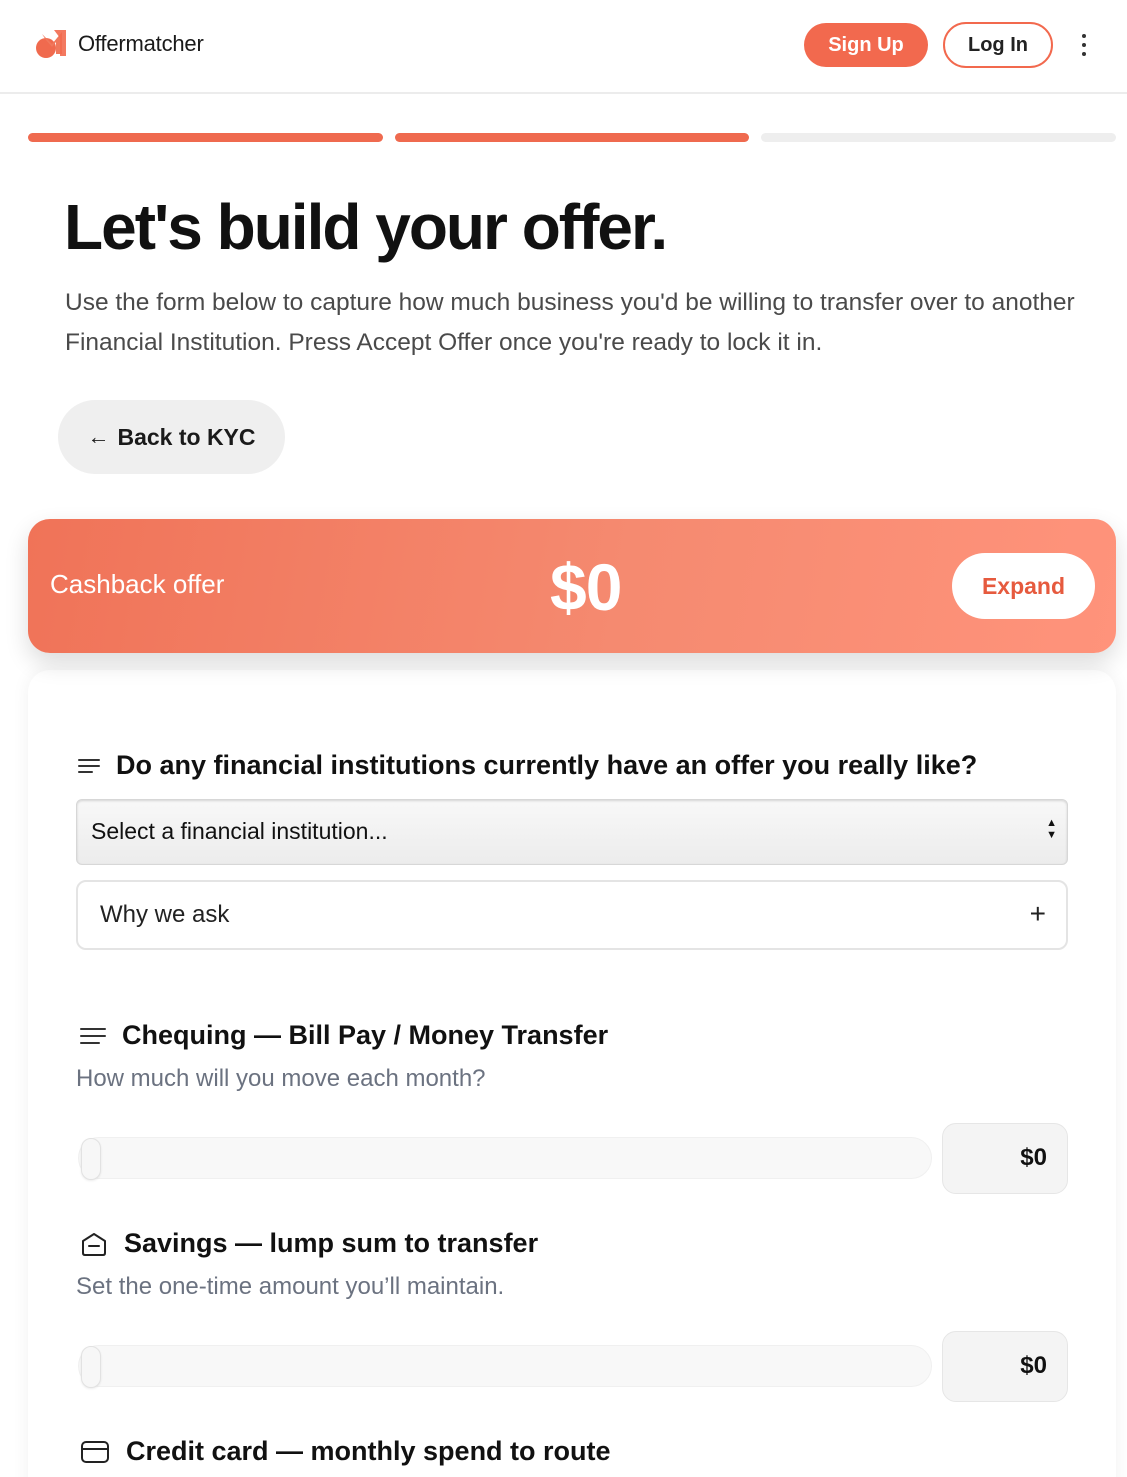 The width and height of the screenshot is (1127, 1477). What do you see at coordinates (1023, 586) in the screenshot?
I see `expand-button: Expand` at bounding box center [1023, 586].